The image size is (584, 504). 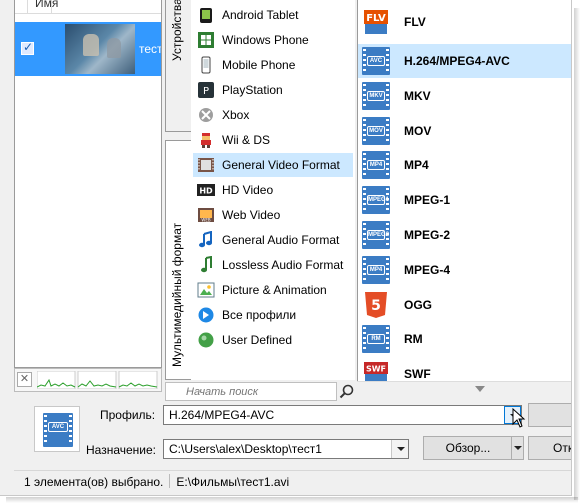 What do you see at coordinates (273, 340) in the screenshot?
I see `category-item-user-defined: User Defined` at bounding box center [273, 340].